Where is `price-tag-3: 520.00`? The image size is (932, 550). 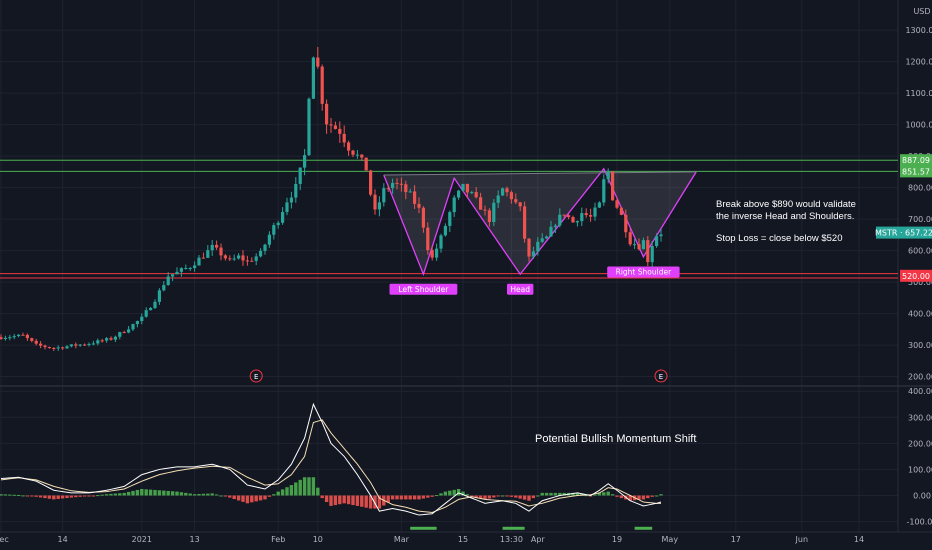
price-tag-3: 520.00 is located at coordinates (916, 275).